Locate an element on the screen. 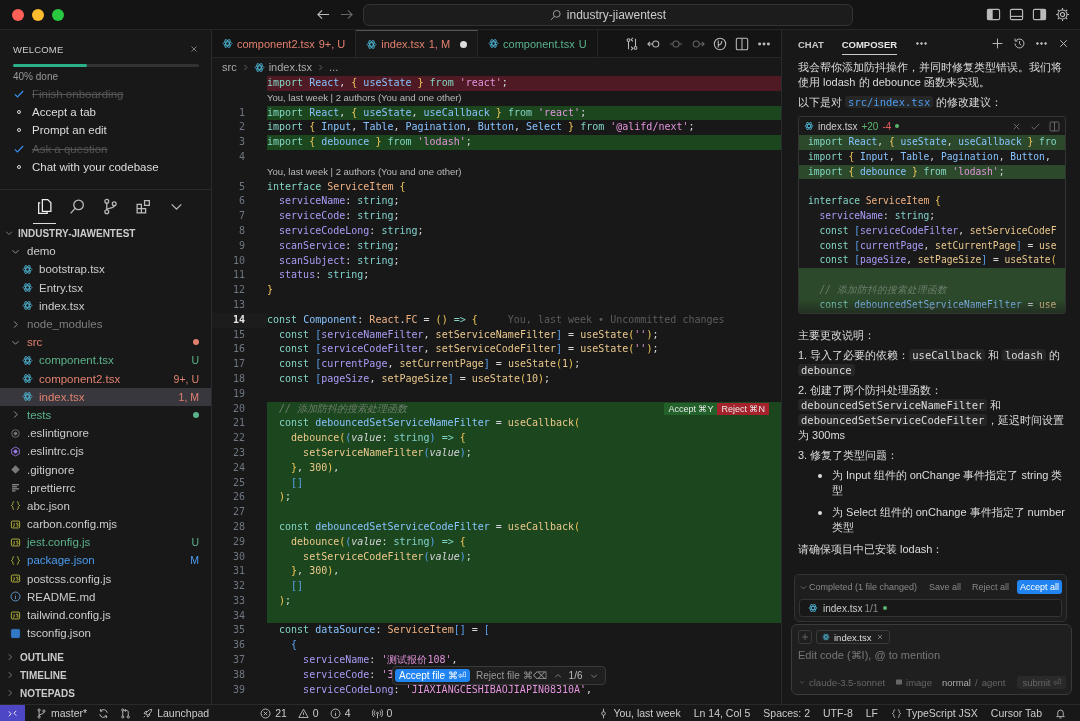 Image resolution: width=1080 pixels, height=721 pixels. ports-count: 0 is located at coordinates (382, 713).